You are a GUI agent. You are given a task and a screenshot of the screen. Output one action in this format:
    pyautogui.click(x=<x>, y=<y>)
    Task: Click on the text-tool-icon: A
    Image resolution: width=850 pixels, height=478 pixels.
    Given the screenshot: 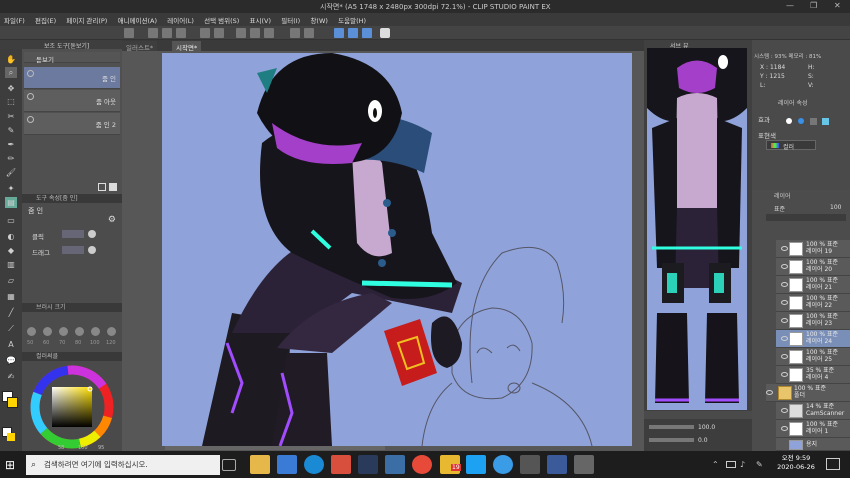 What is the action you would take?
    pyautogui.click(x=11, y=344)
    